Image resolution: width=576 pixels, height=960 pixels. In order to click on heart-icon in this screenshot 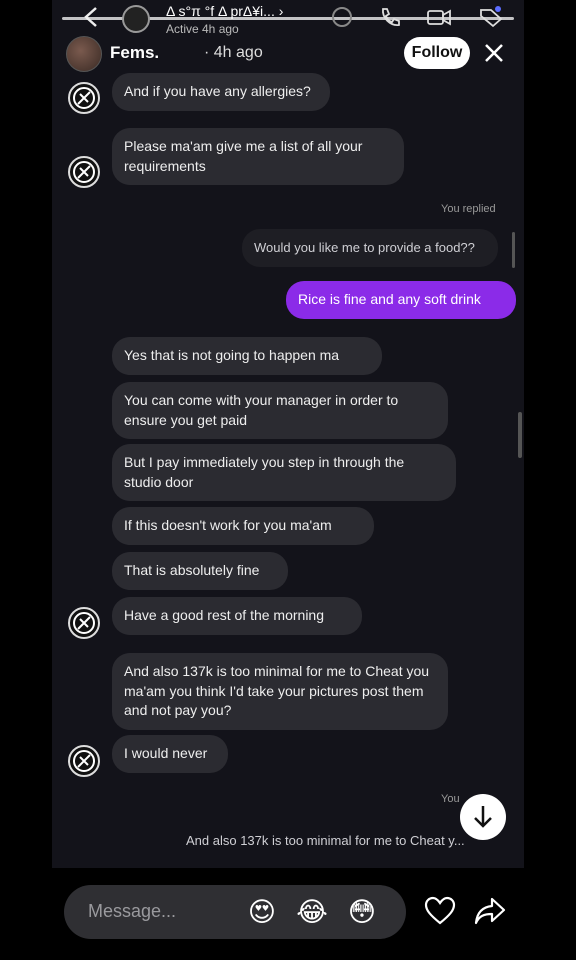, I will do `click(440, 911)`.